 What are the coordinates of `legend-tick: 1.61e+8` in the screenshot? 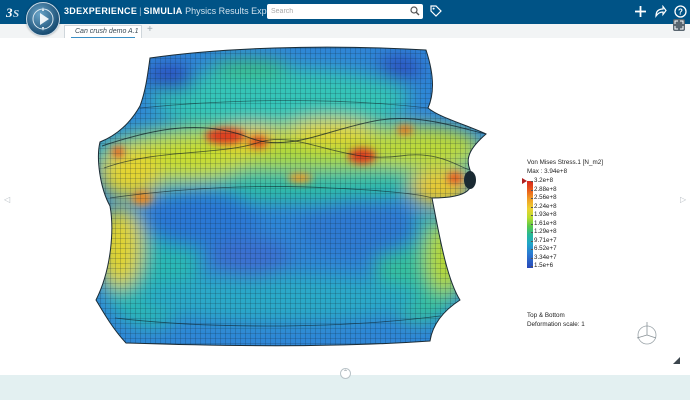 It's located at (544, 223).